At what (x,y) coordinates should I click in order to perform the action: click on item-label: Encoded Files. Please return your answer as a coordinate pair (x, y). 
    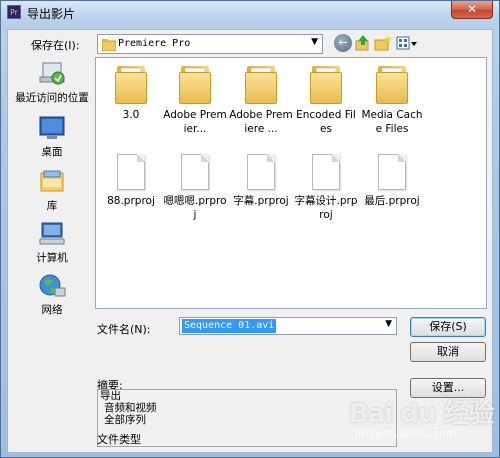
    Looking at the image, I should click on (326, 122).